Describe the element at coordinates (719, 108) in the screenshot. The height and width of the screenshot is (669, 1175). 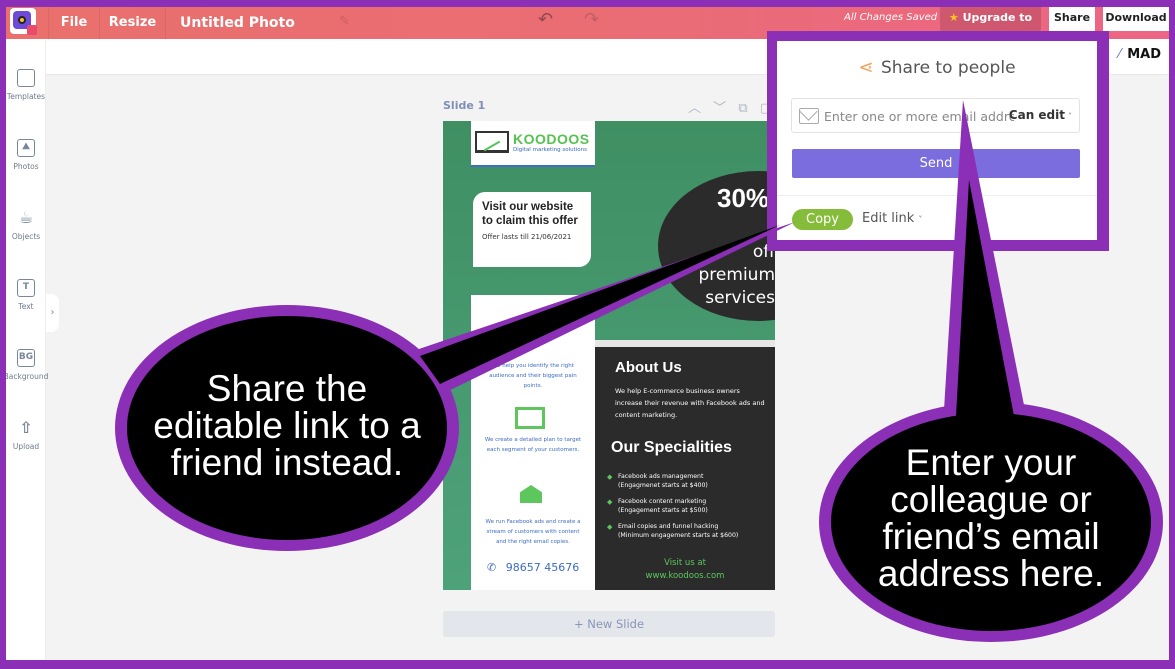
I see `move-down-icon: ﹀` at that location.